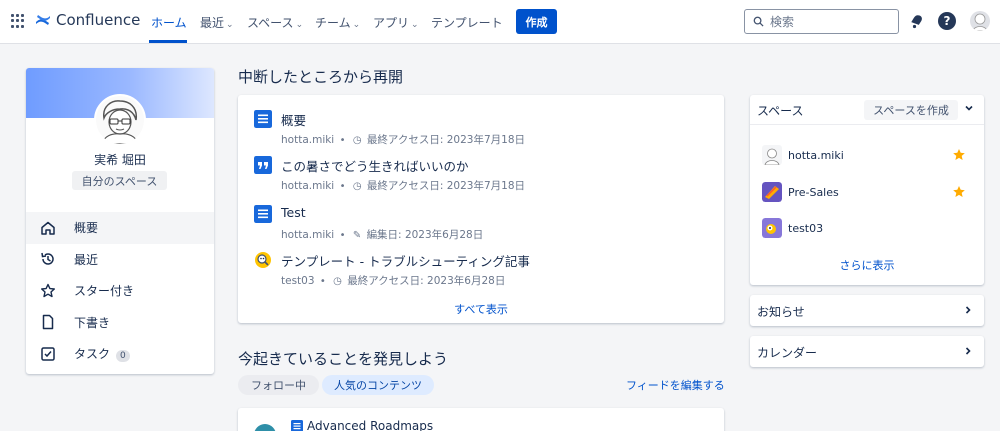 This screenshot has width=1000, height=431. What do you see at coordinates (772, 192) in the screenshot?
I see `presales-space-icon` at bounding box center [772, 192].